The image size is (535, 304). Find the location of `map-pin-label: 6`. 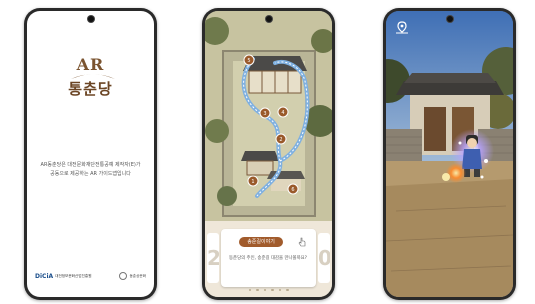

map-pin-label: 6 is located at coordinates (292, 190).